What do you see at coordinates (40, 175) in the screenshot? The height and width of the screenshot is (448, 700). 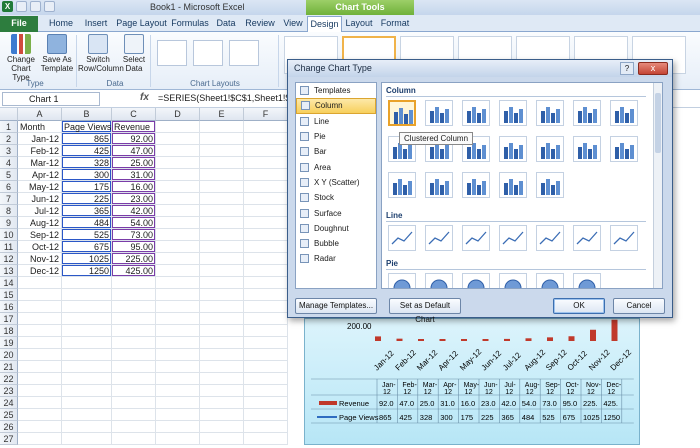 I see `cell: Apr-12` at bounding box center [40, 175].